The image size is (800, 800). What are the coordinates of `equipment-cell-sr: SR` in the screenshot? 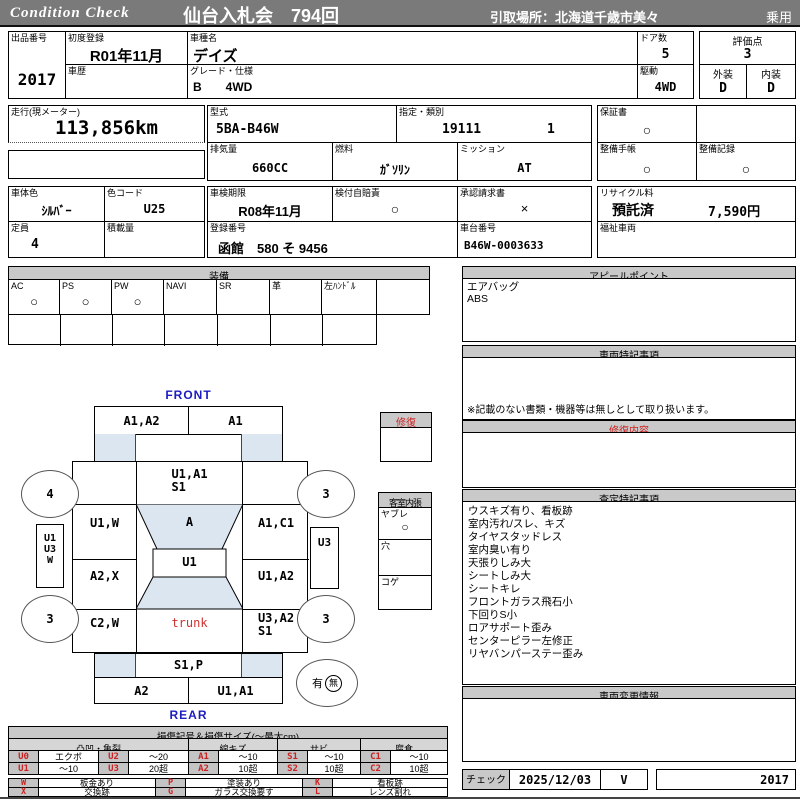 It's located at (243, 297).